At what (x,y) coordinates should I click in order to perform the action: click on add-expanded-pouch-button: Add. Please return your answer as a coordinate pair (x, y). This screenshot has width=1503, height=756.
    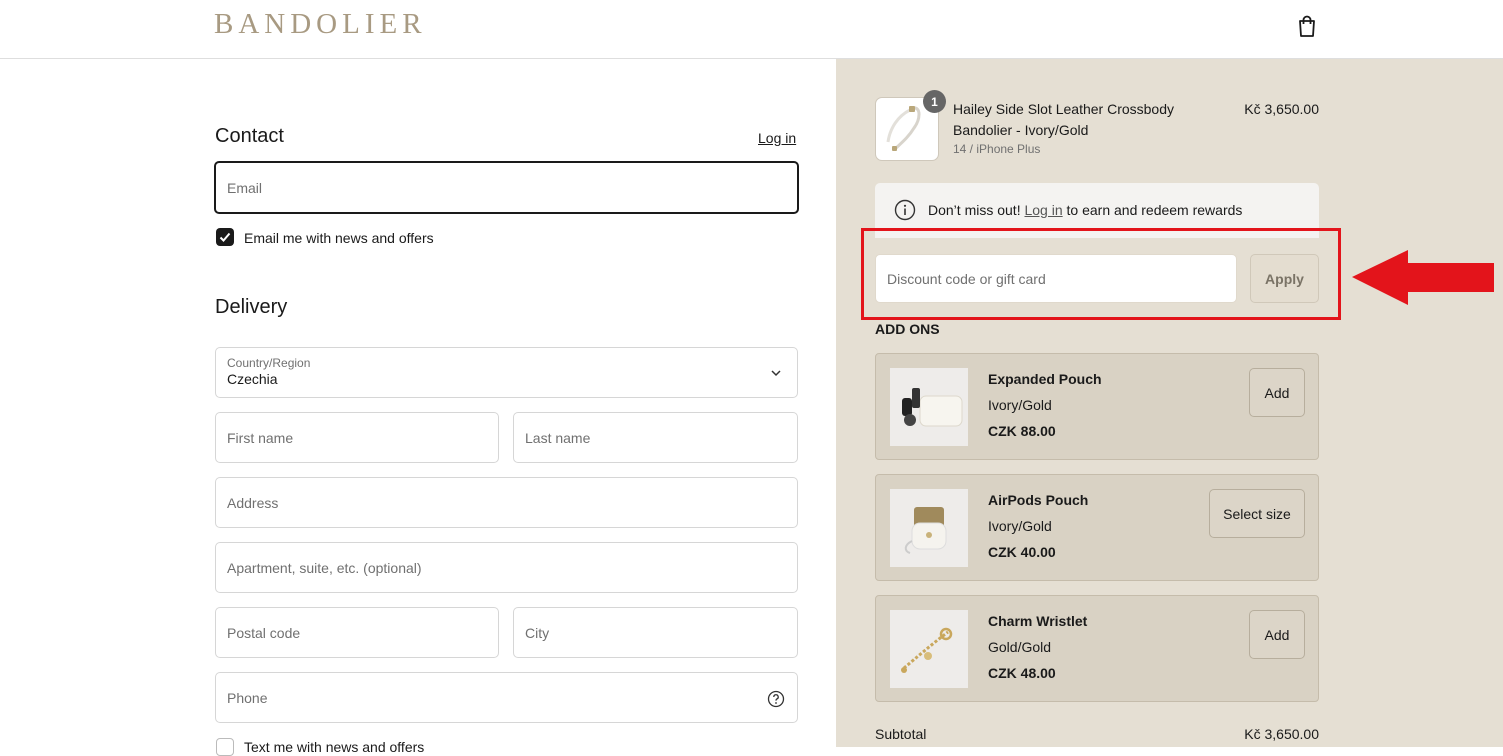
    Looking at the image, I should click on (1277, 392).